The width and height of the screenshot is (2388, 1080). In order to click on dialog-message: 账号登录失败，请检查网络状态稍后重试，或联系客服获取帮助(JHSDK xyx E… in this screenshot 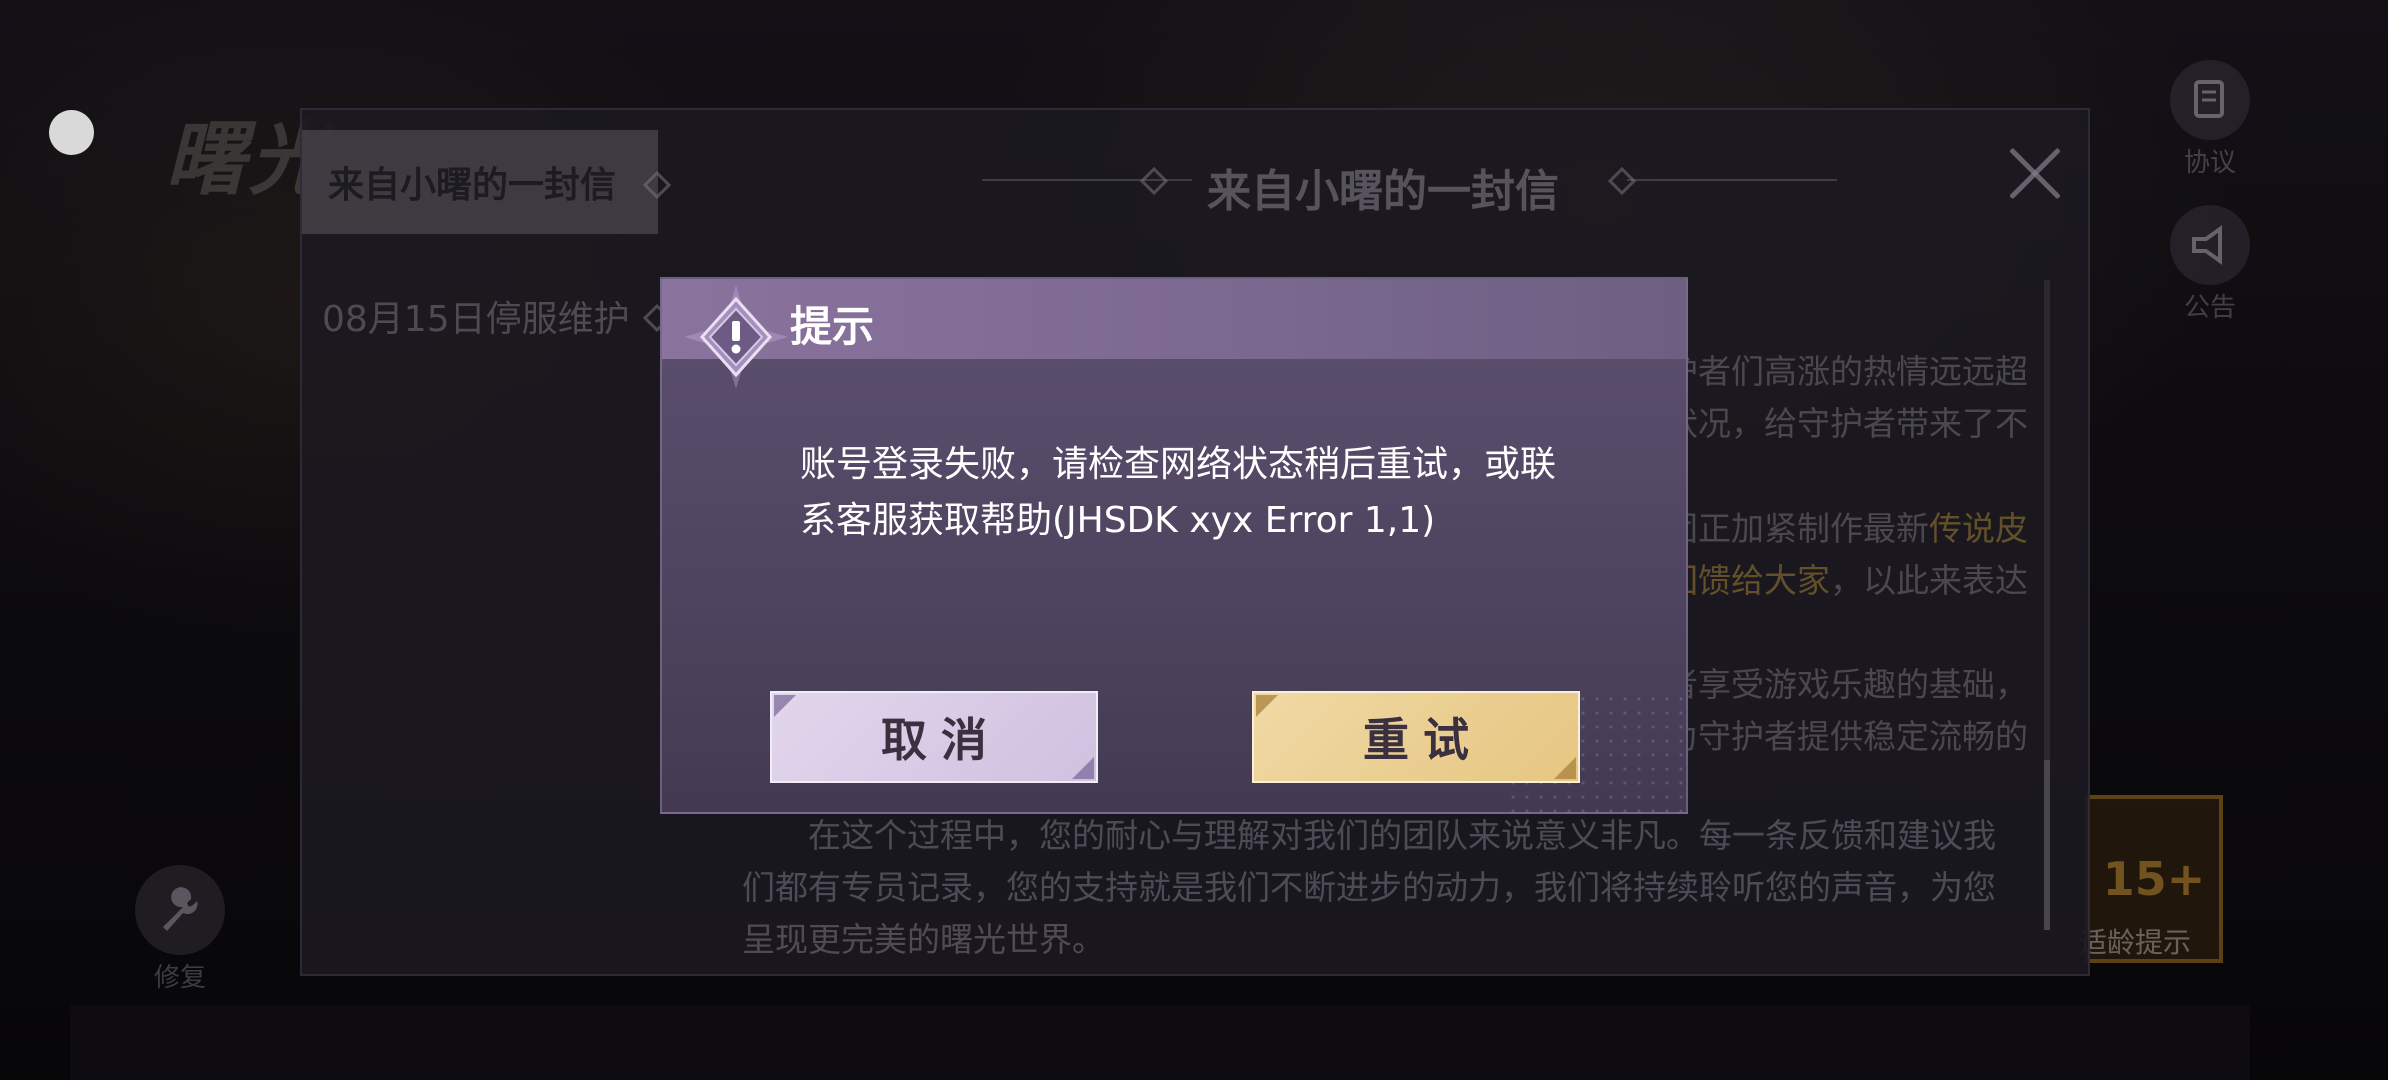, I will do `click(1178, 492)`.